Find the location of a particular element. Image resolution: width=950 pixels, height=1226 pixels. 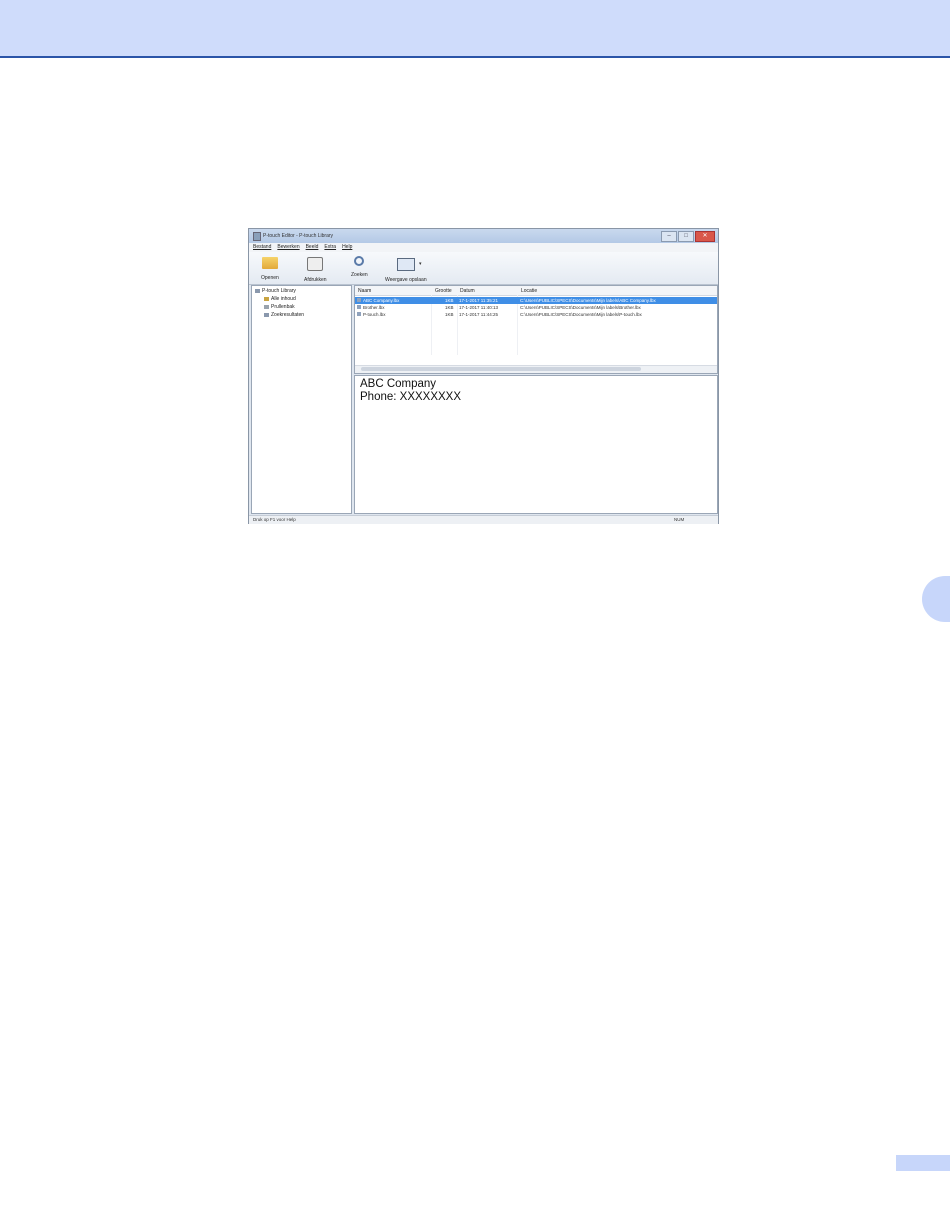

tree-item-search-results: Zoekresultaten is located at coordinates (284, 315).